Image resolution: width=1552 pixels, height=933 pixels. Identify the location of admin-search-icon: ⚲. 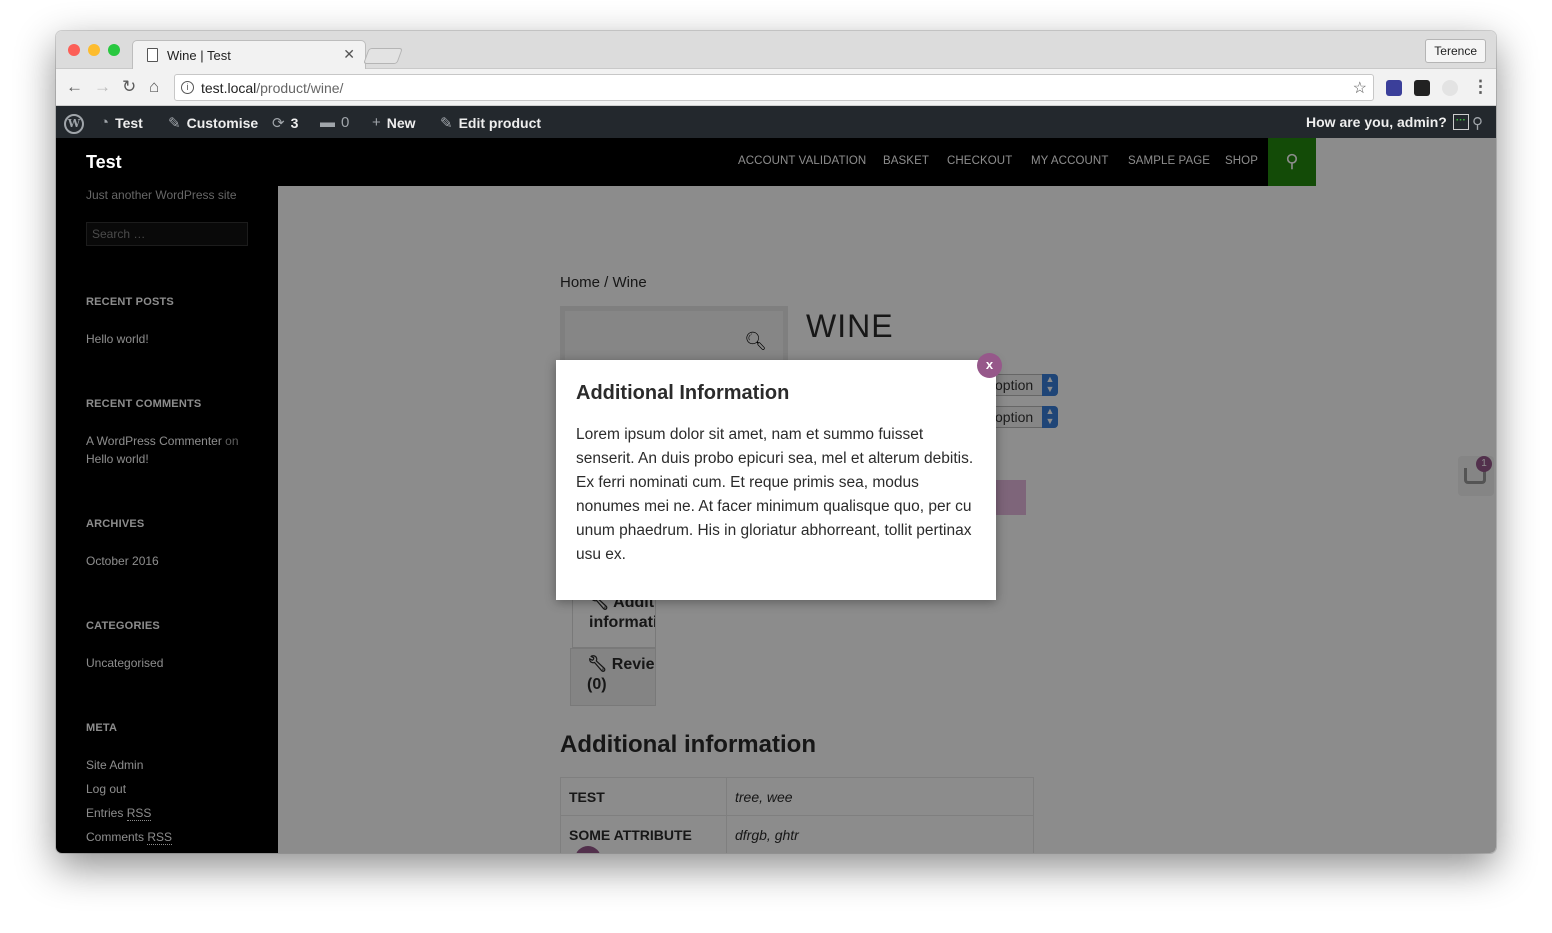
(1477, 123).